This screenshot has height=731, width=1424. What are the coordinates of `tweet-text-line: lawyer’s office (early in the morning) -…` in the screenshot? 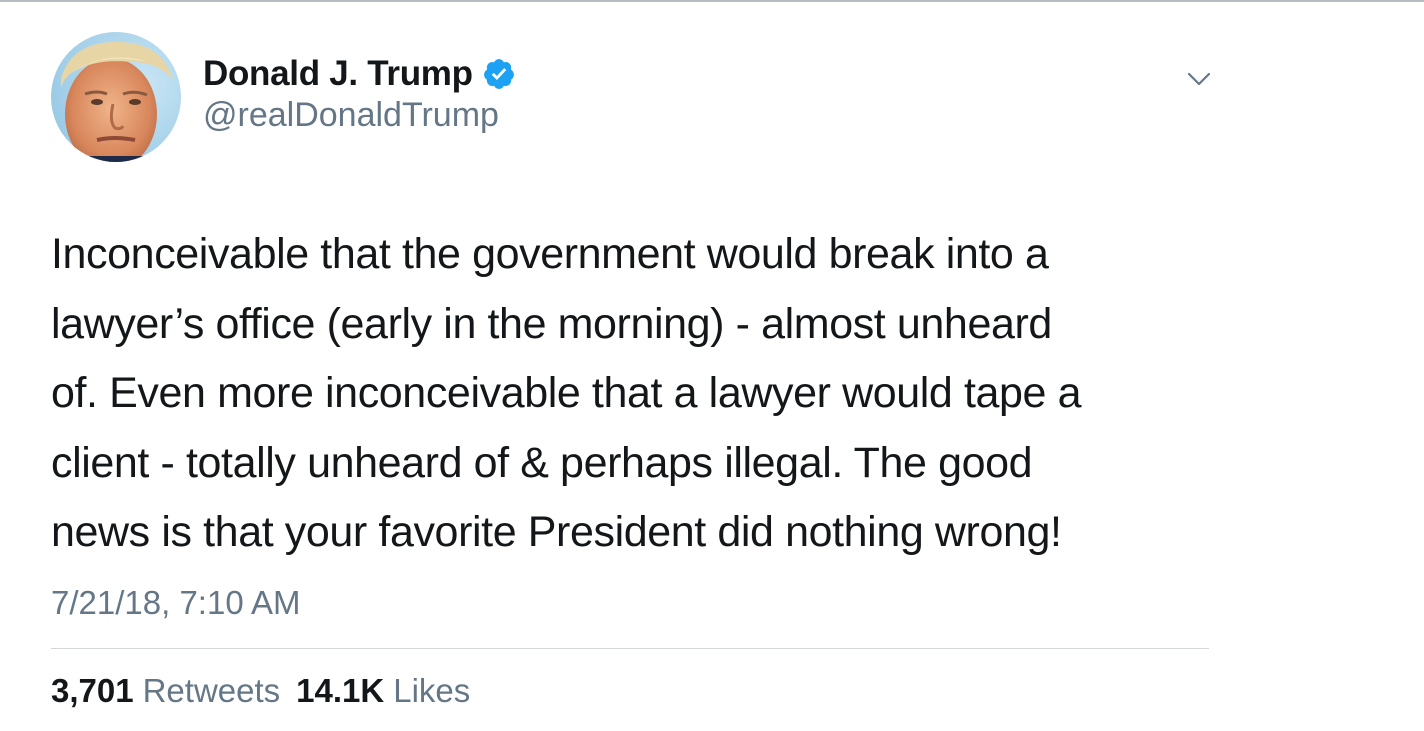 It's located at (551, 323).